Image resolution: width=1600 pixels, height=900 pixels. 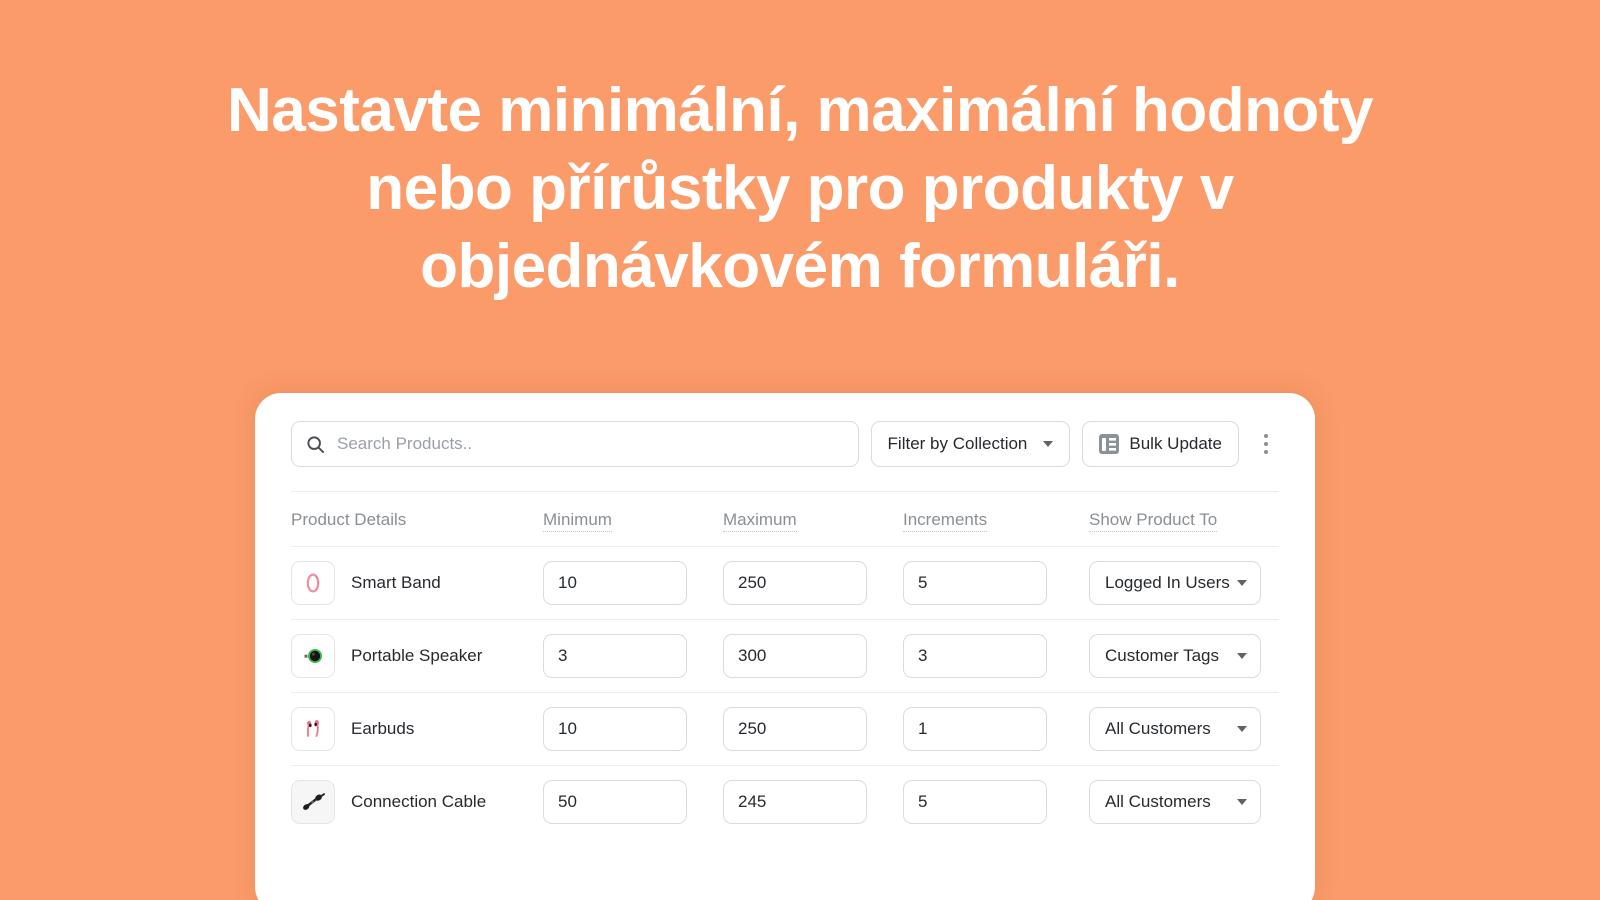 What do you see at coordinates (1109, 444) in the screenshot?
I see `list-icon` at bounding box center [1109, 444].